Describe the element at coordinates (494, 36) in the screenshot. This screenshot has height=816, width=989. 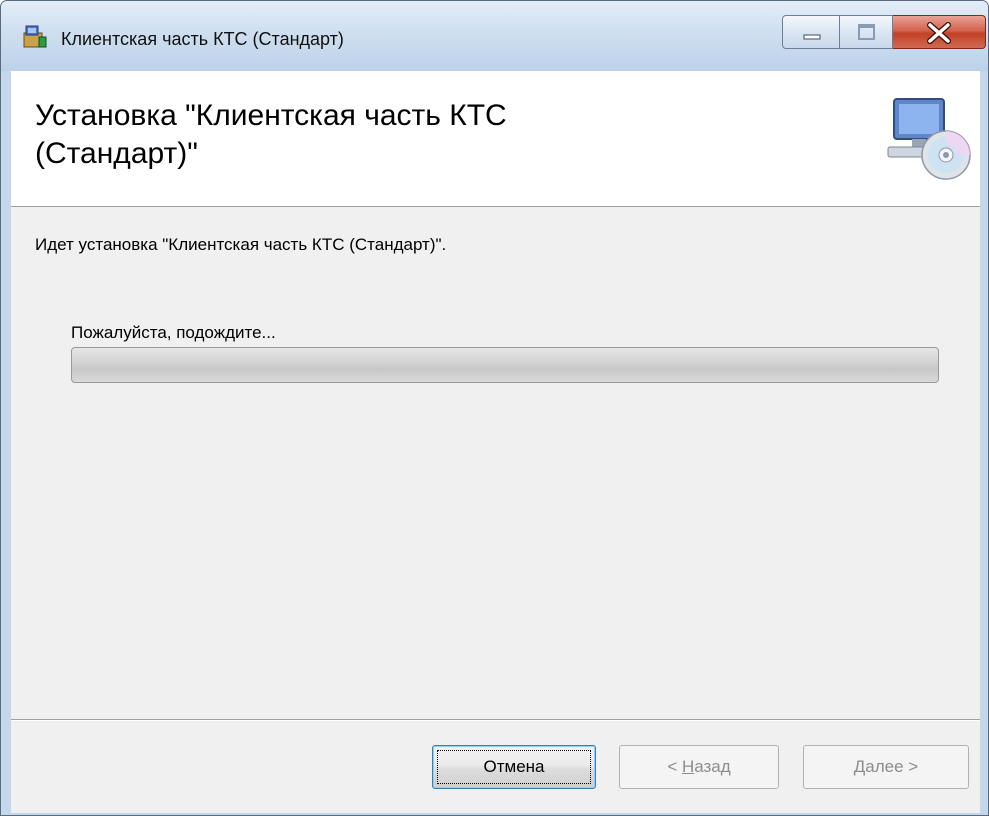
I see `title-bar: Клиентская часть КТС (Стандарт)` at that location.